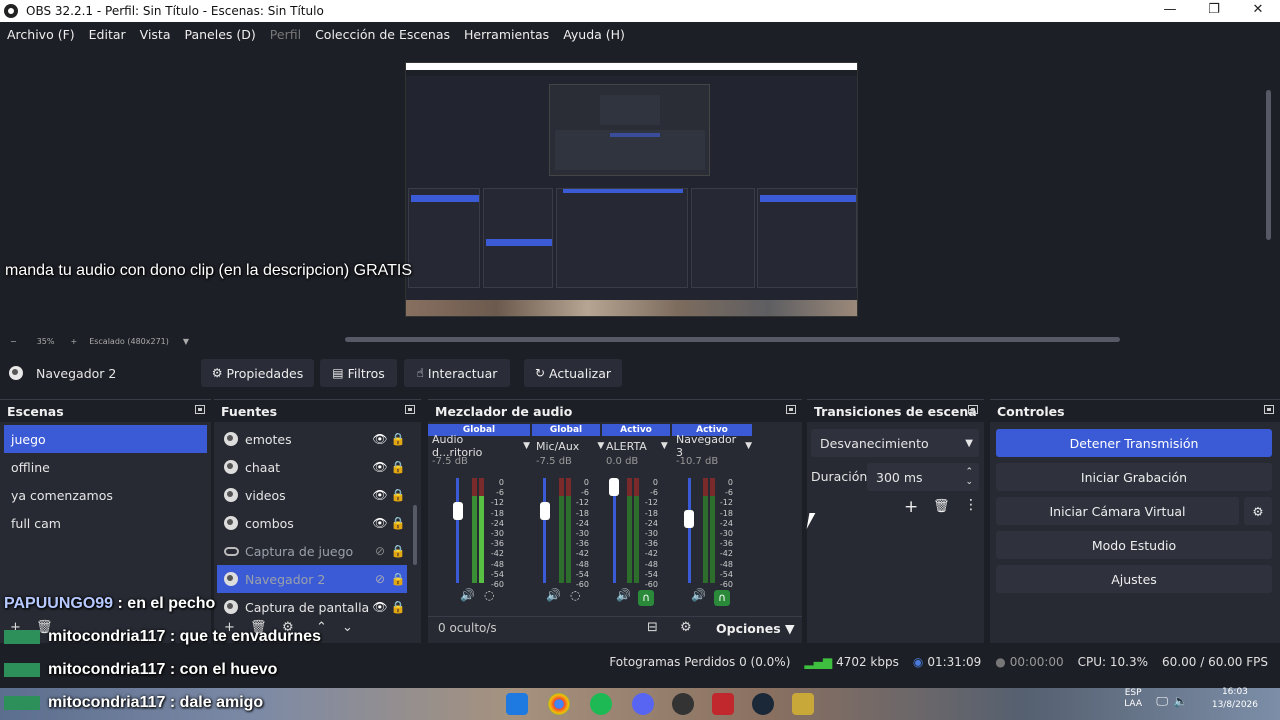 Image resolution: width=1280 pixels, height=720 pixels. Describe the element at coordinates (347, 627) in the screenshot. I see `move-down-icon: ⌄` at that location.